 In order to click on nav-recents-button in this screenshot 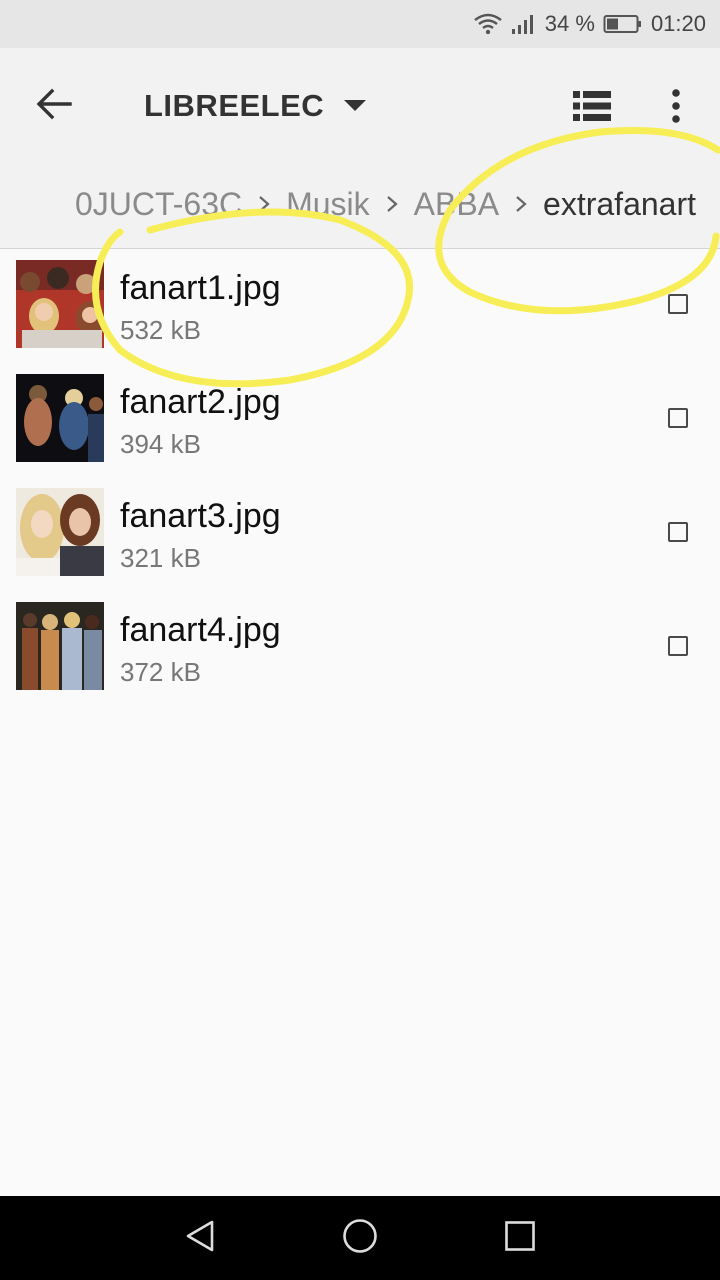, I will do `click(520, 1238)`.